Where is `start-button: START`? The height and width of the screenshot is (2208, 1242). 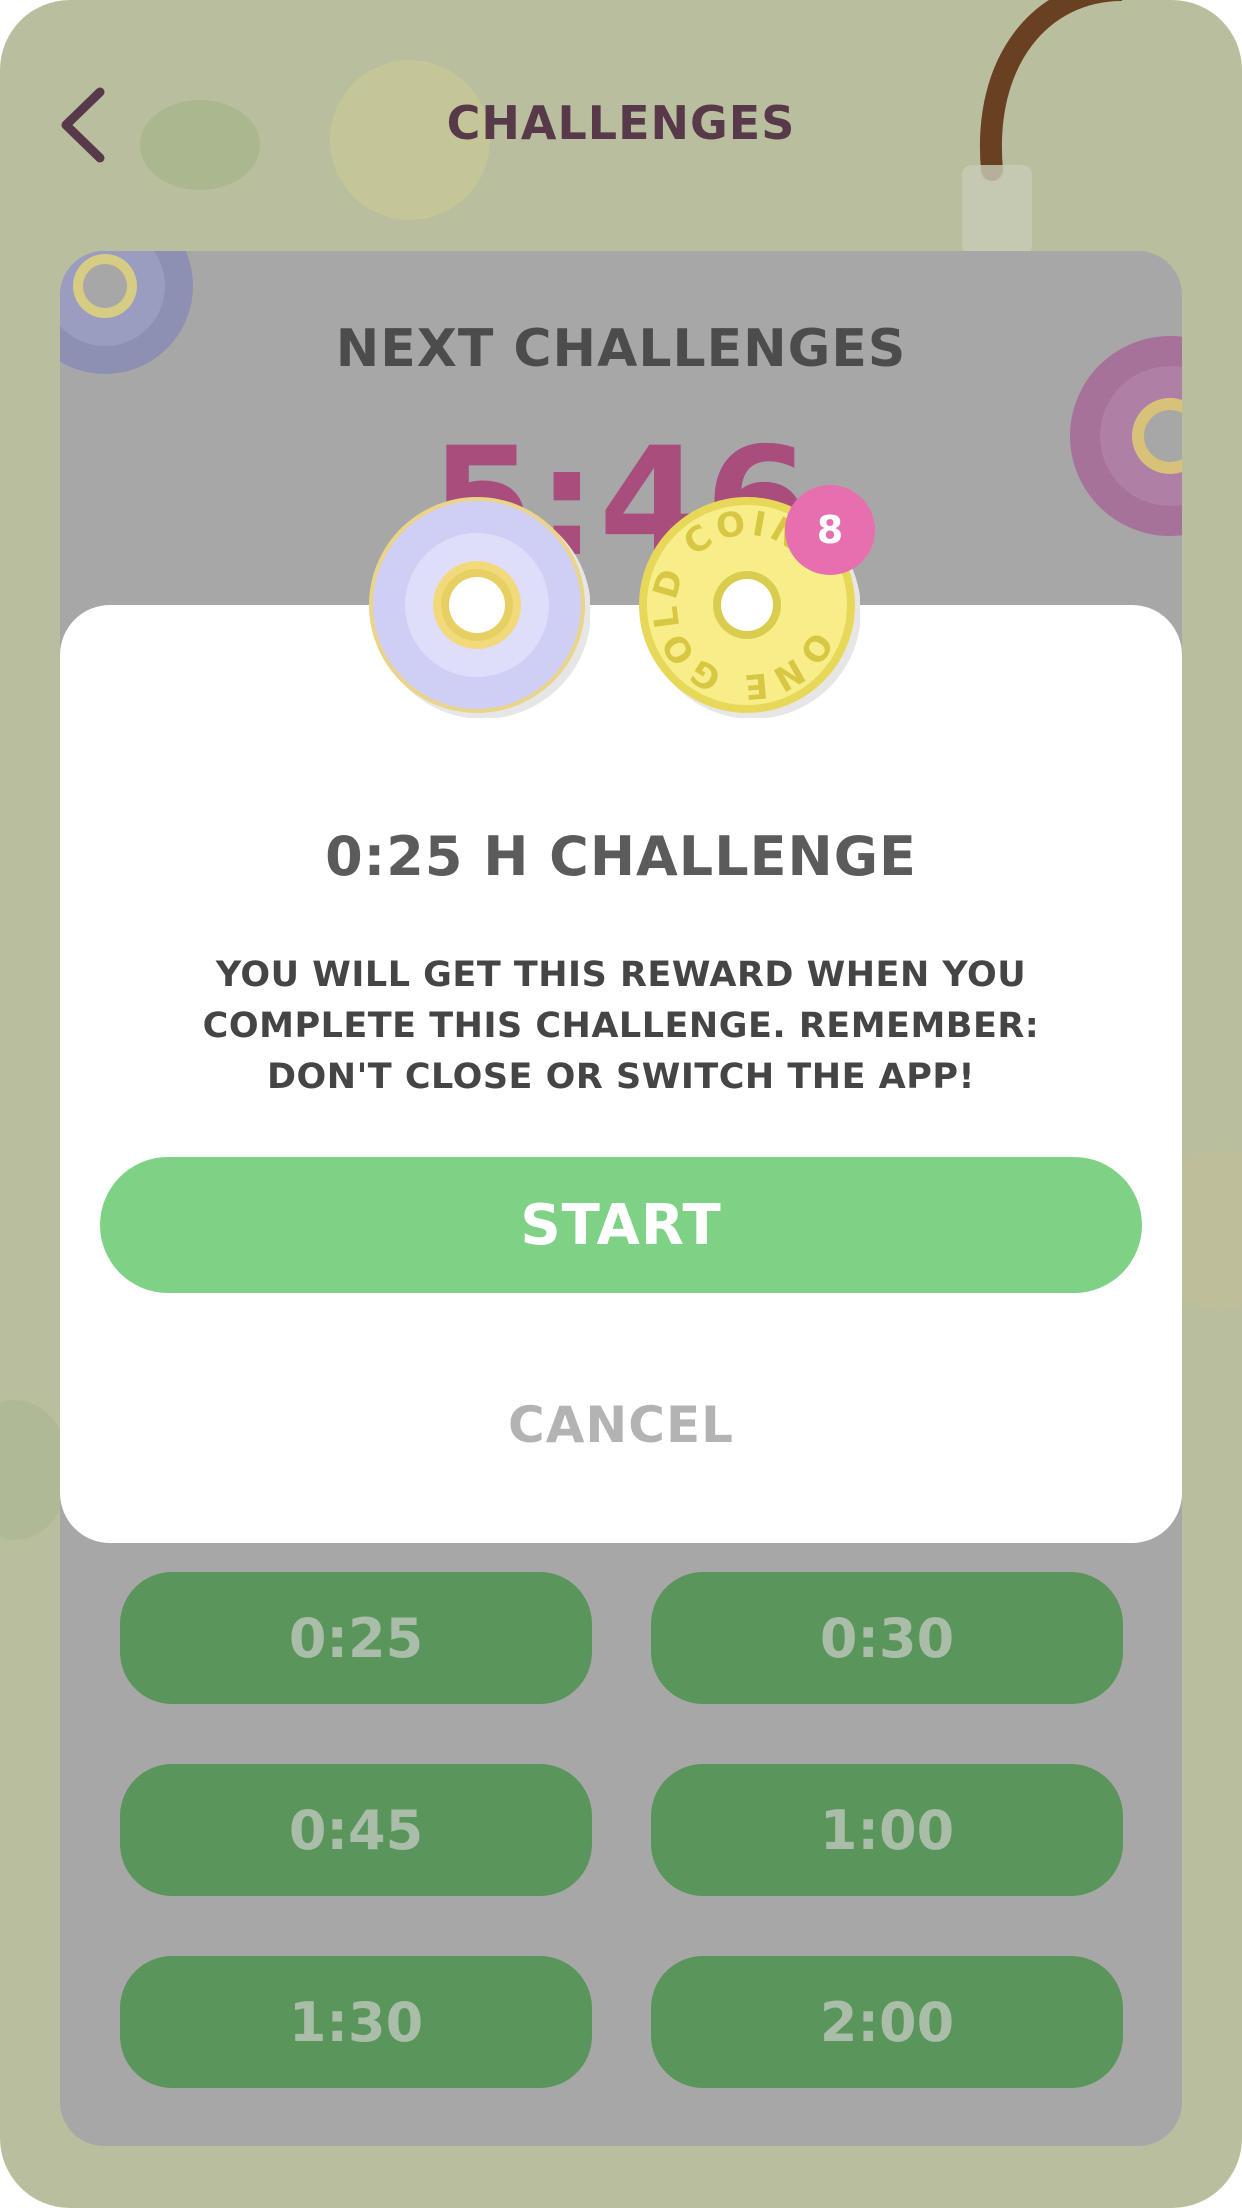
start-button: START is located at coordinates (621, 1225).